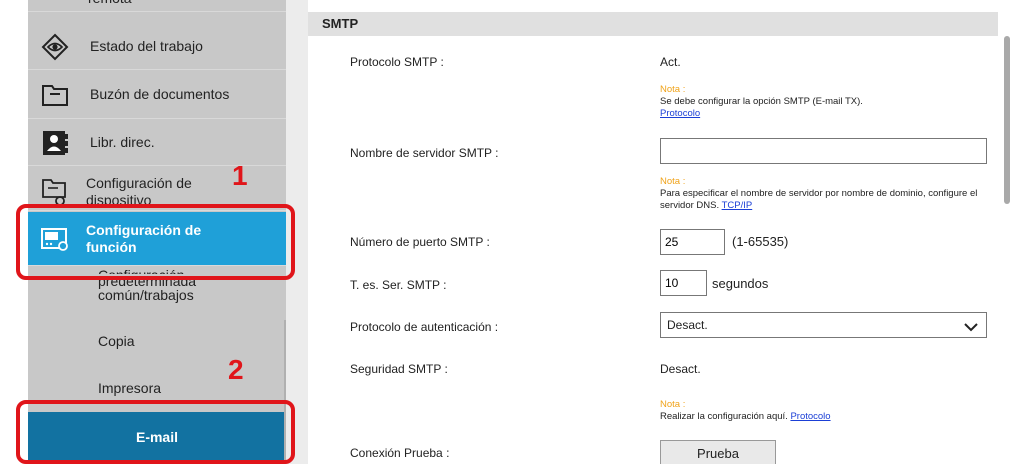  I want to click on sidebar-item-remota: remota, so click(157, 6).